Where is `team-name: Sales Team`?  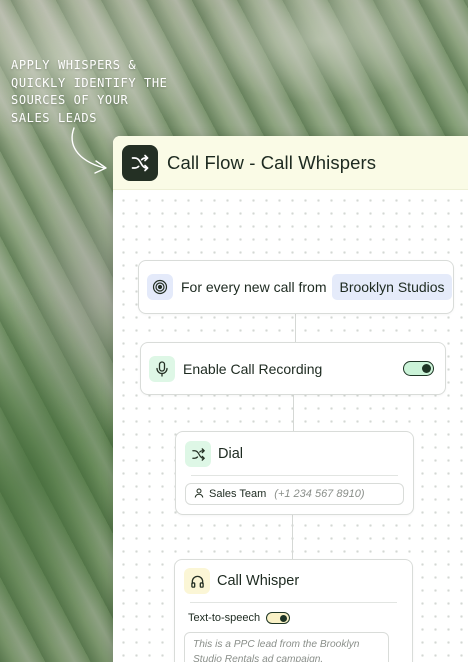
team-name: Sales Team is located at coordinates (238, 494).